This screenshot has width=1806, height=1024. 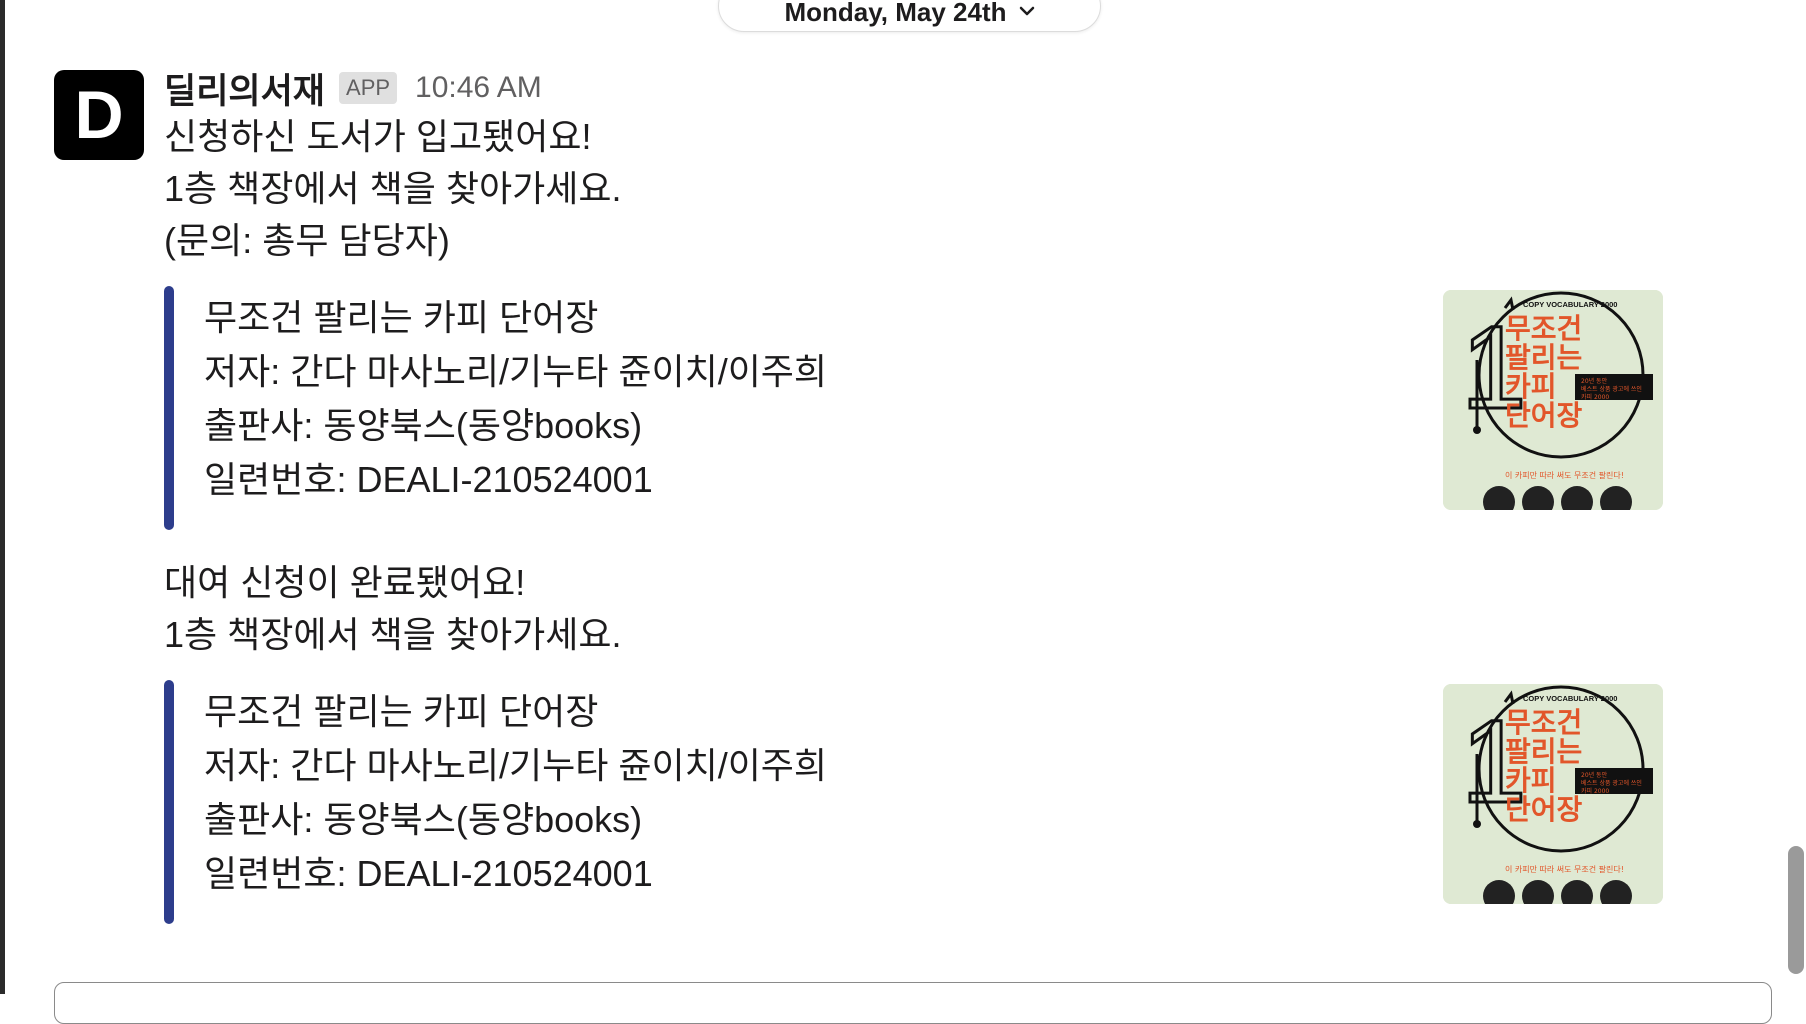 What do you see at coordinates (1796, 910) in the screenshot?
I see `scrollbar-thumb` at bounding box center [1796, 910].